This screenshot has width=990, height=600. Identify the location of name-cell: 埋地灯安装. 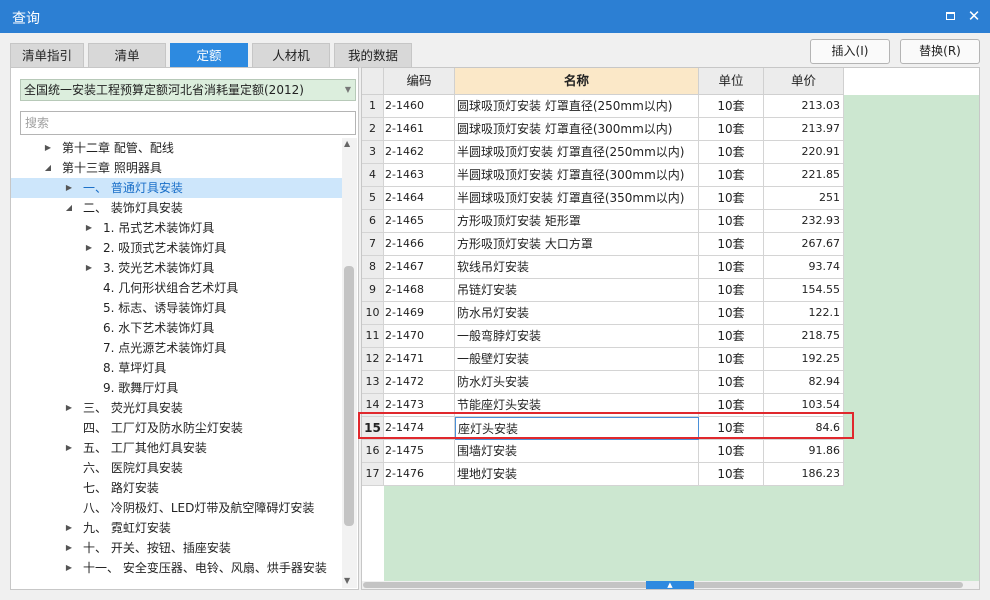
(577, 474).